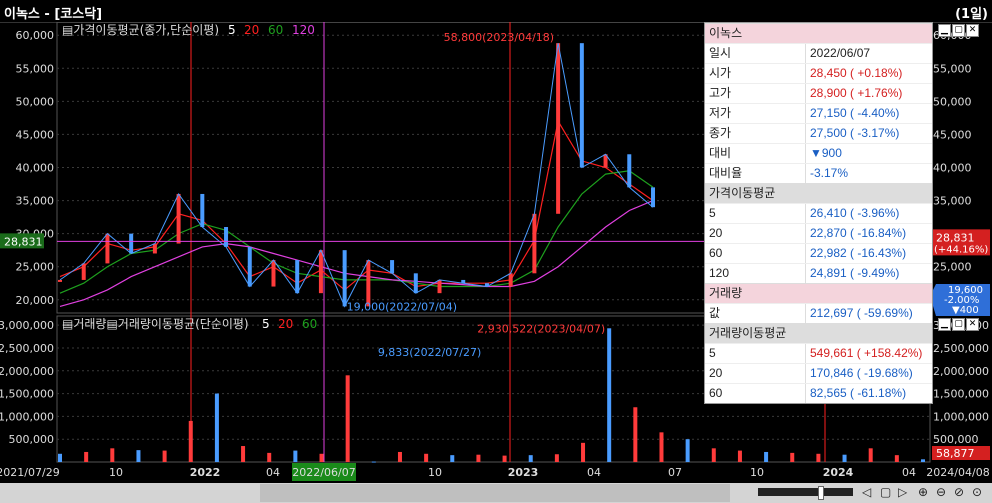  I want to click on scroll-thumb, so click(495, 493).